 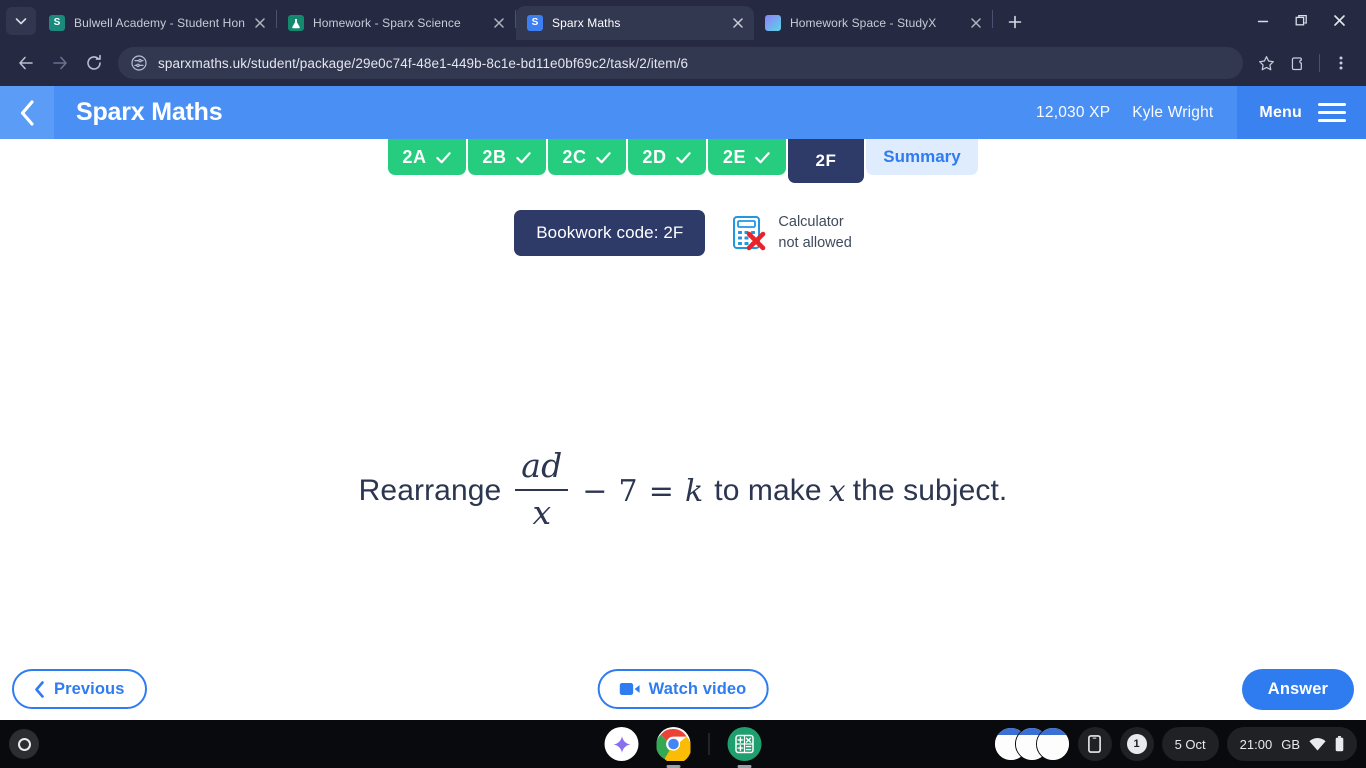 What do you see at coordinates (654, 156) in the screenshot?
I see `task-tab-label: 2D` at bounding box center [654, 156].